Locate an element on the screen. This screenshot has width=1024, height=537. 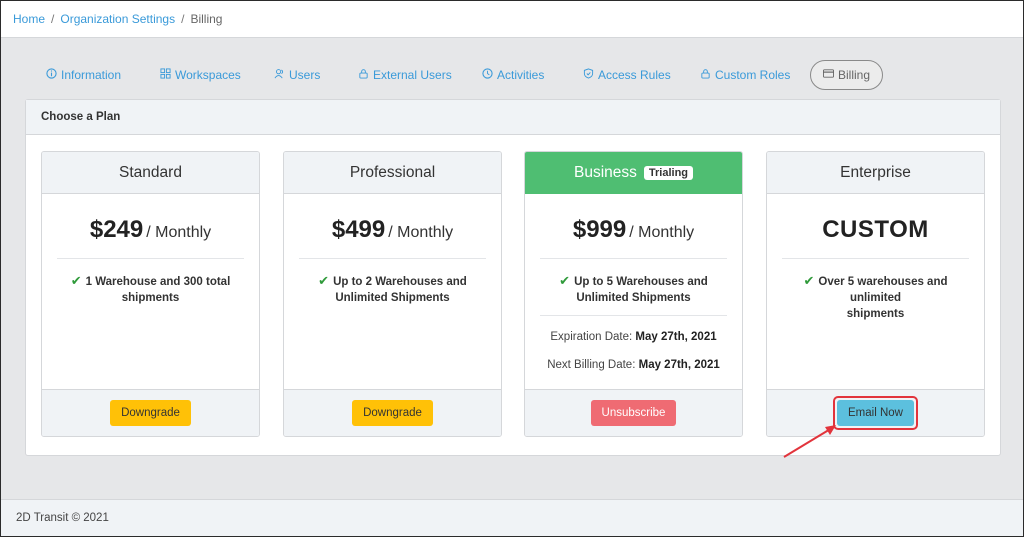
feature-line: 1 Warehouse and 300 total is located at coordinates (158, 282).